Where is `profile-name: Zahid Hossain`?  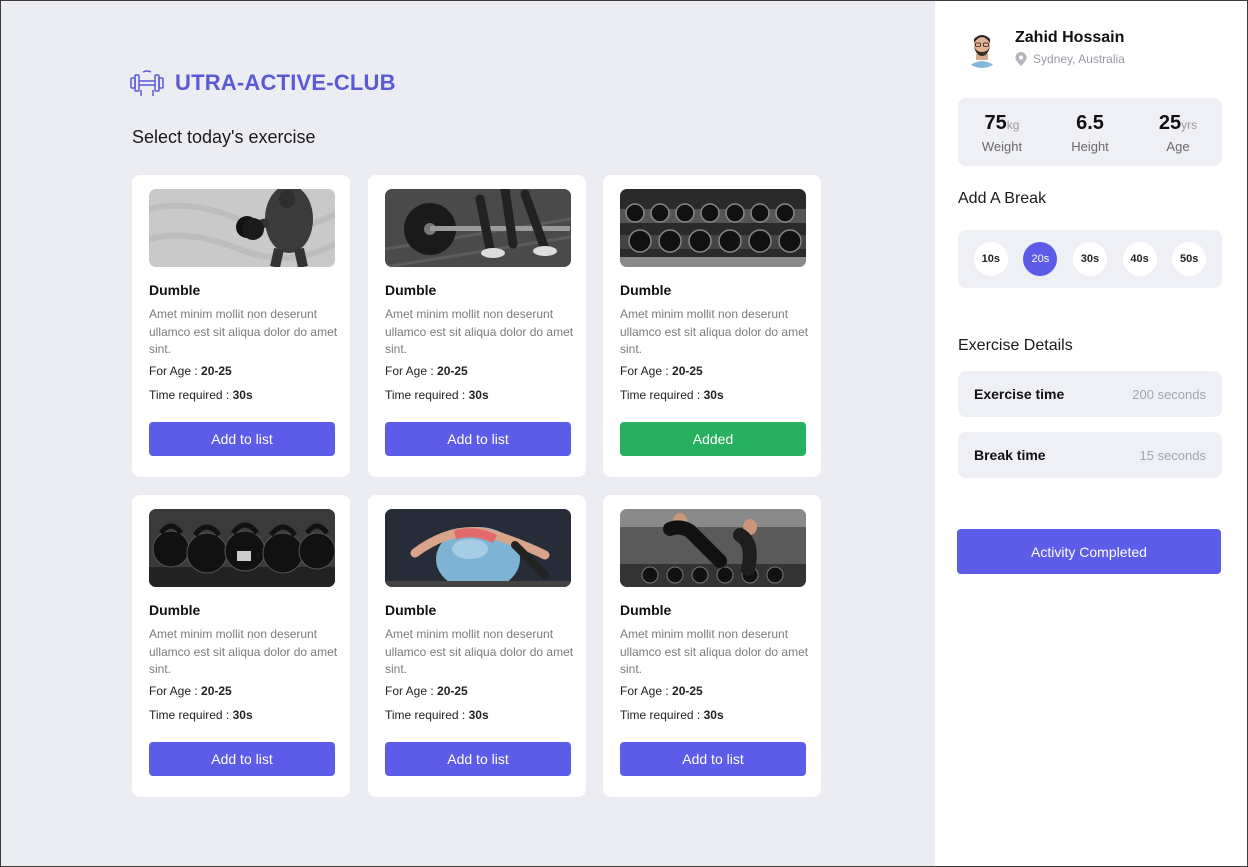 profile-name: Zahid Hossain is located at coordinates (1070, 37).